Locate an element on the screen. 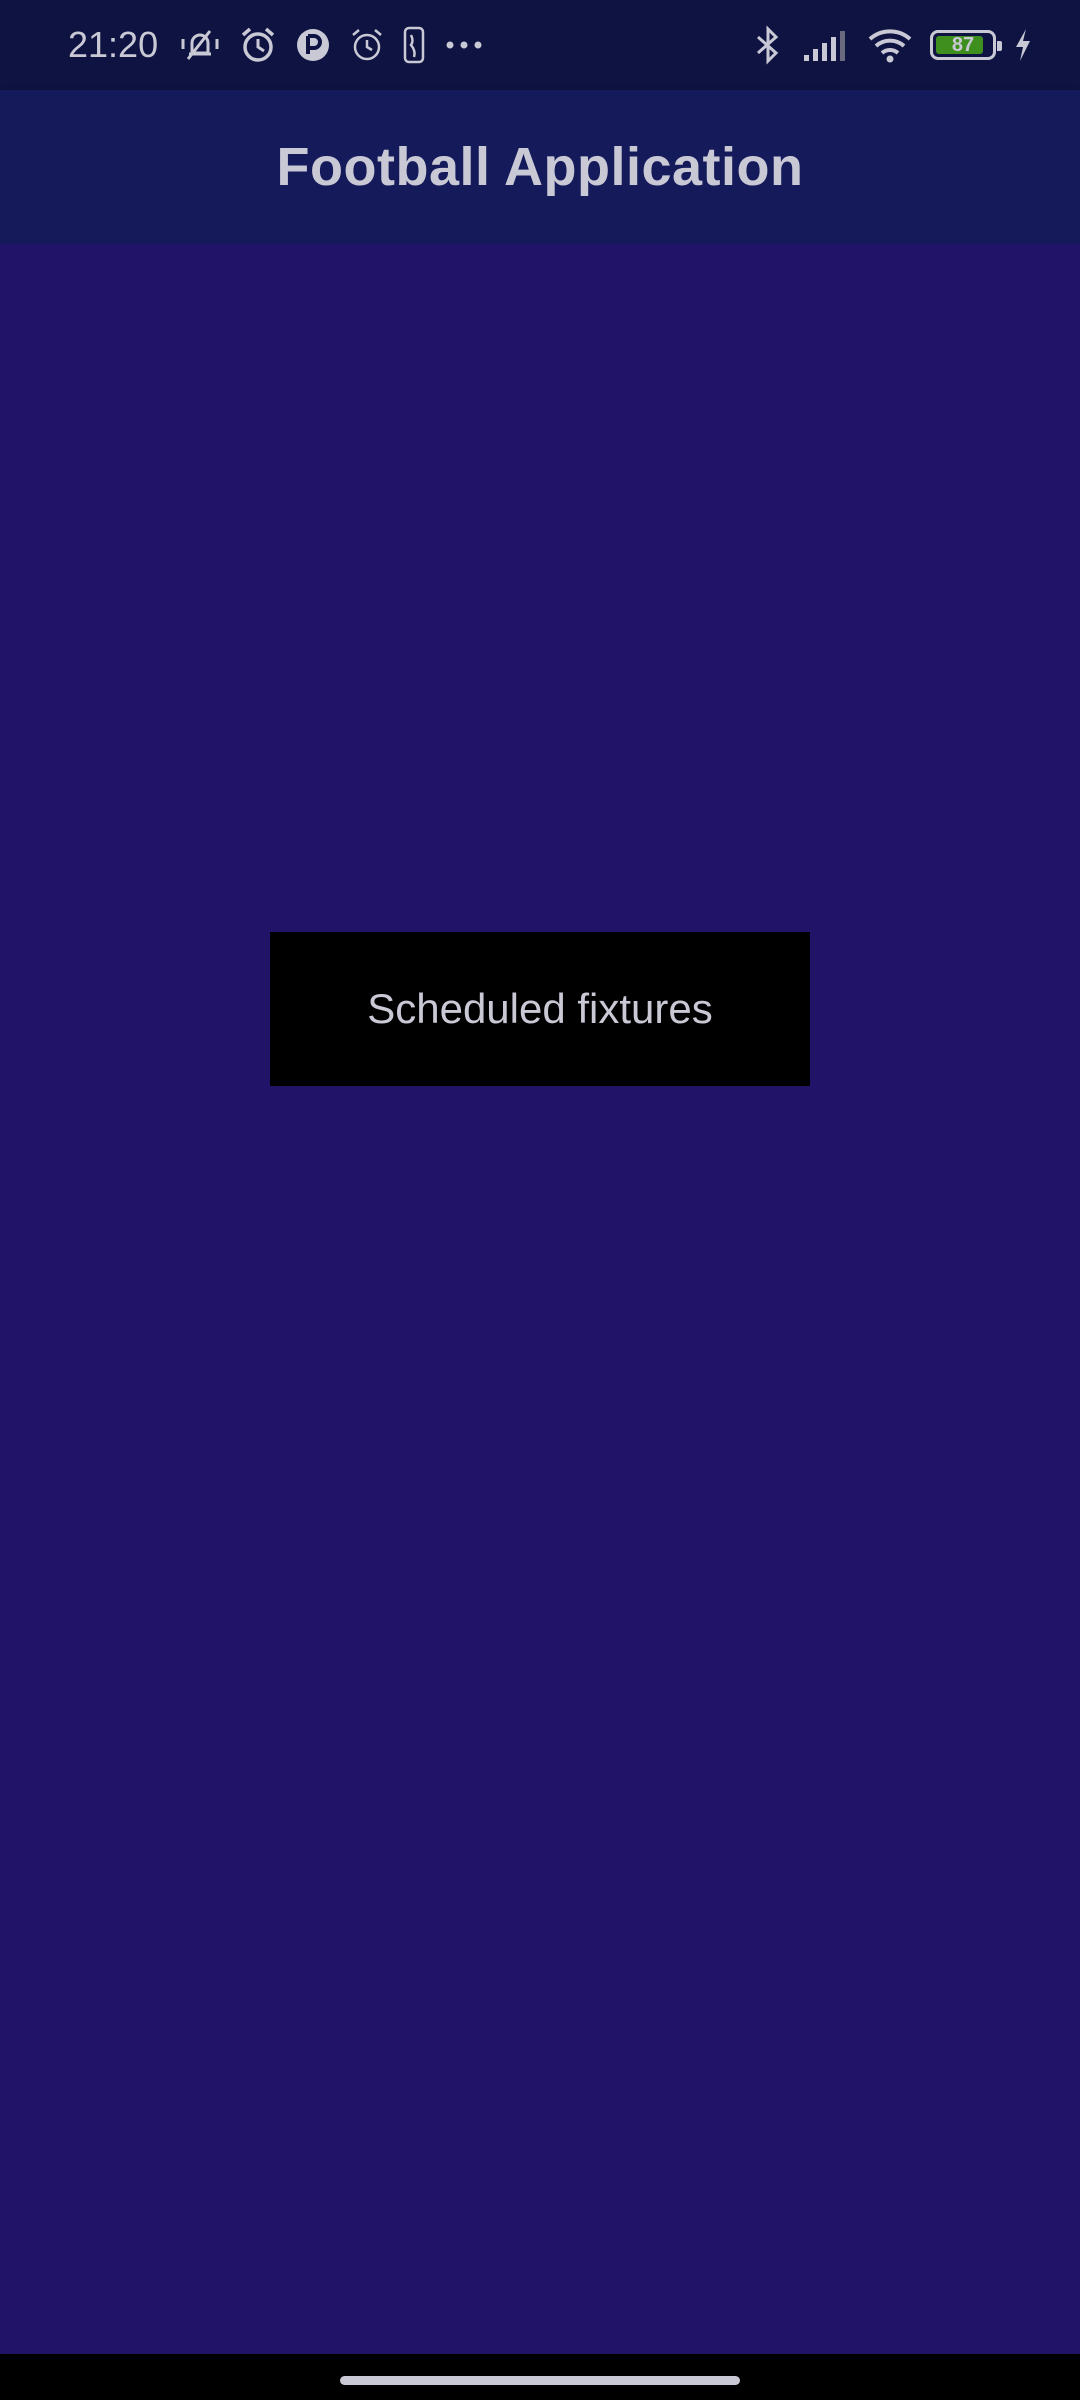 The height and width of the screenshot is (2400, 1080). app-notification-icon is located at coordinates (313, 45).